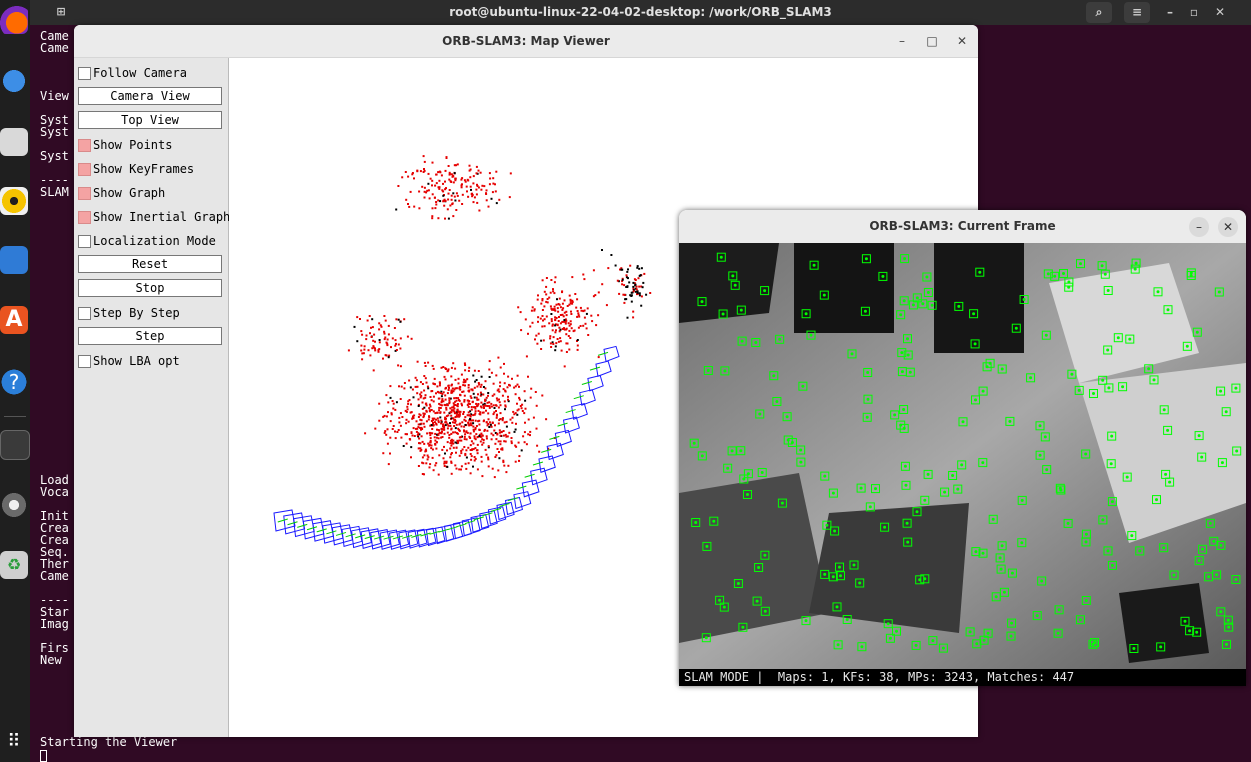 Image resolution: width=1251 pixels, height=762 pixels. What do you see at coordinates (129, 361) in the screenshot?
I see `show-lba-opt-checkbox: Show LBA opt` at bounding box center [129, 361].